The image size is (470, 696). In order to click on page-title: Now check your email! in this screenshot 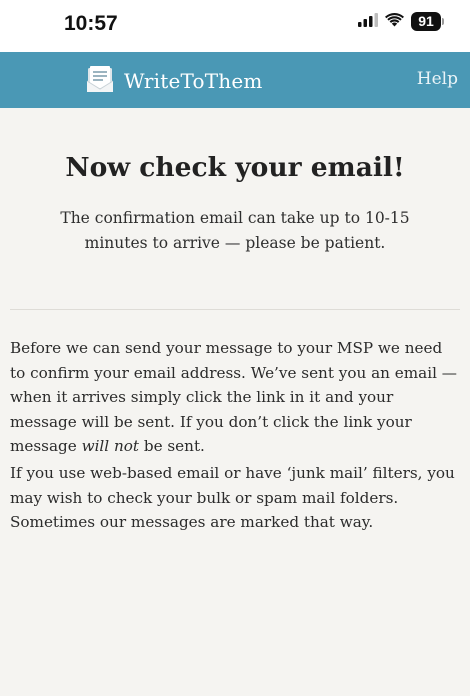, I will do `click(235, 167)`.